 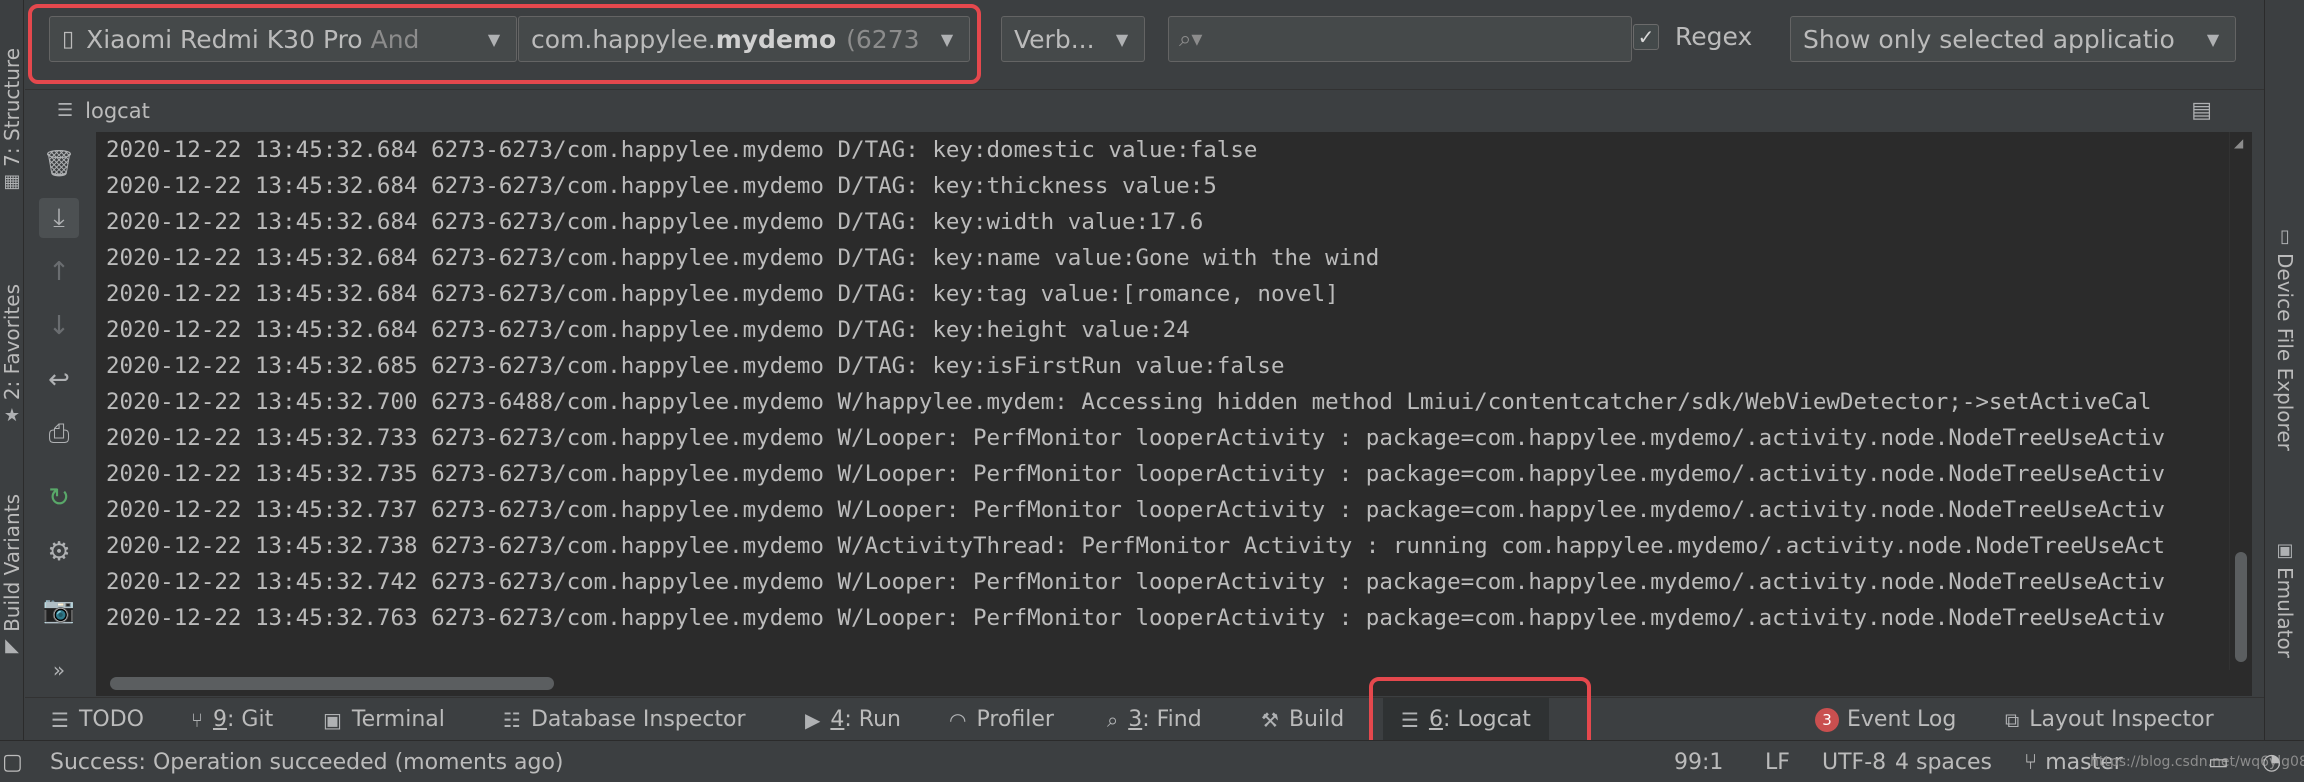 I want to click on regex-checkbox: ✓, so click(x=1646, y=36).